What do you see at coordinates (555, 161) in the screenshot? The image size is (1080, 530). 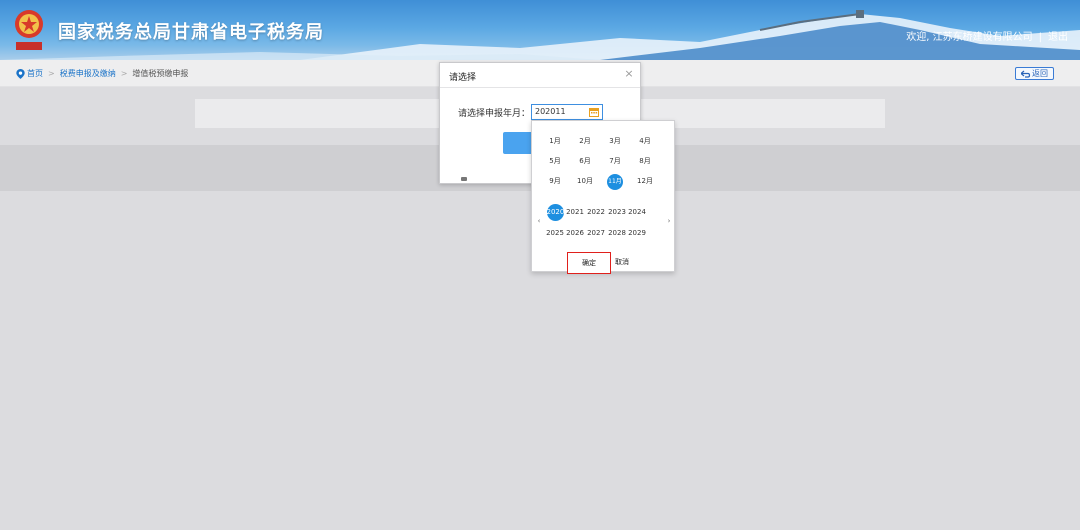 I see `month-5: 5月` at bounding box center [555, 161].